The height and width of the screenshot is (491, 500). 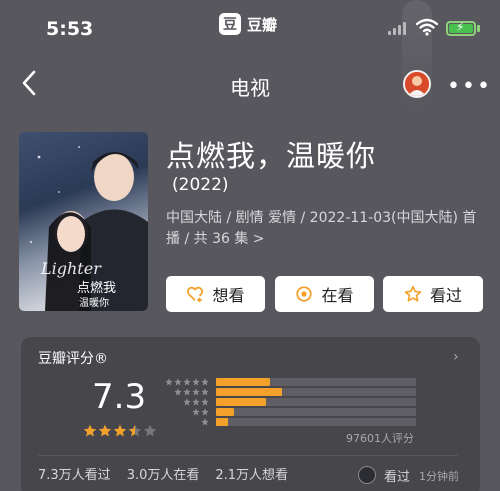 I want to click on chevron-right-icon: ›, so click(x=456, y=357).